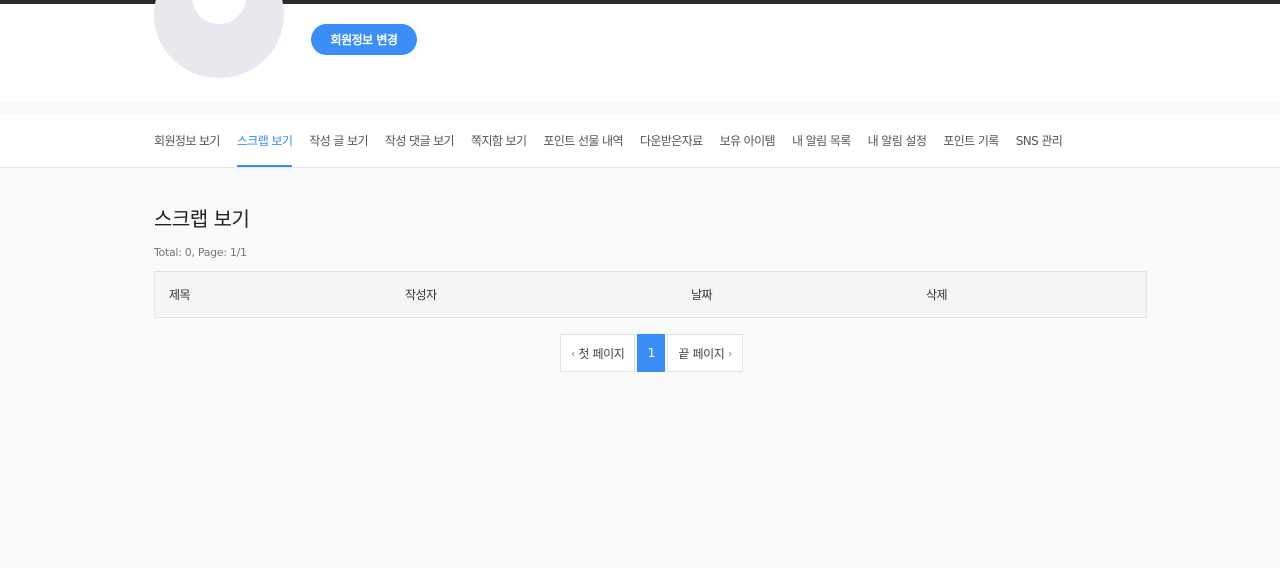 This screenshot has width=1280, height=568. Describe the element at coordinates (821, 140) in the screenshot. I see `tab-notifications: 내 알림 목록` at that location.